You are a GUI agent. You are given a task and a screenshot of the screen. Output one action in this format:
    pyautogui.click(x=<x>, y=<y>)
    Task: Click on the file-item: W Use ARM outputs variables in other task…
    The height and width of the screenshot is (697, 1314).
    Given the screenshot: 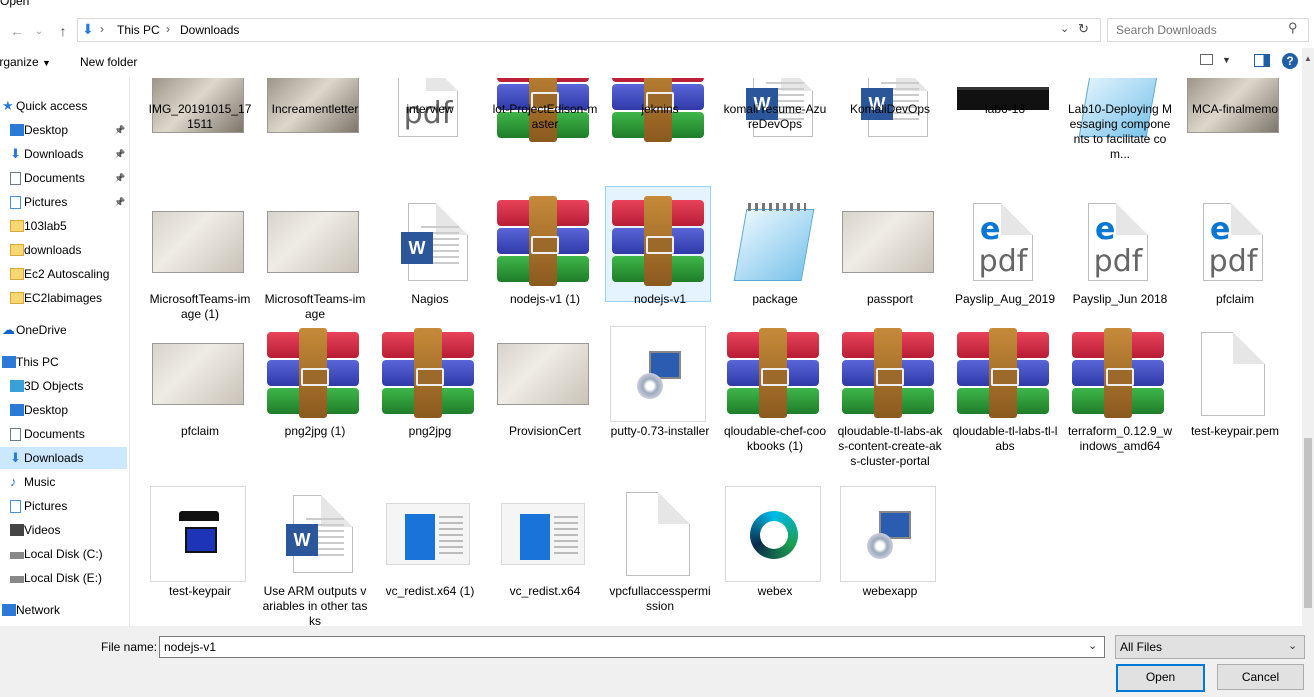 What is the action you would take?
    pyautogui.click(x=315, y=554)
    